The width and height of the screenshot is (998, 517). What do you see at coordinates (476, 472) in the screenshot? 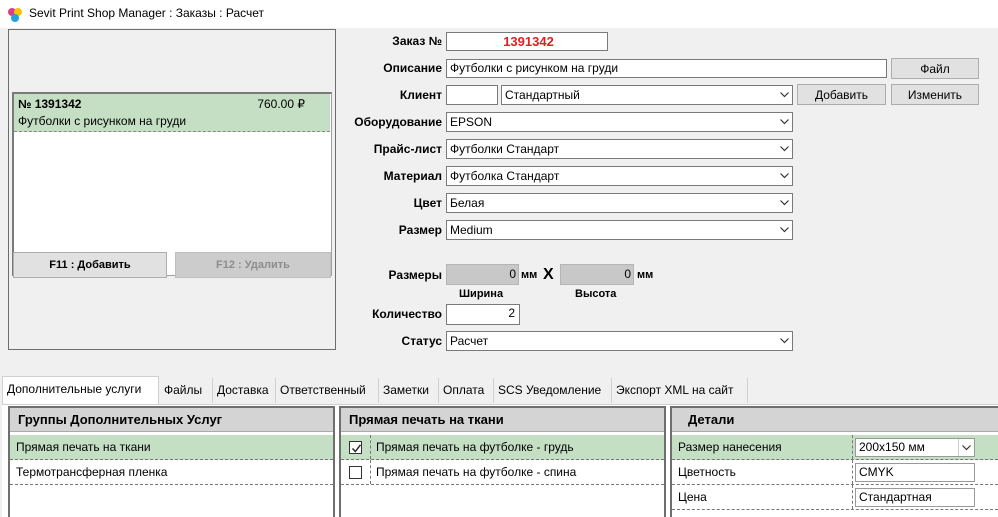
I see `service-item-label: Прямая печать на футболке - спина` at bounding box center [476, 472].